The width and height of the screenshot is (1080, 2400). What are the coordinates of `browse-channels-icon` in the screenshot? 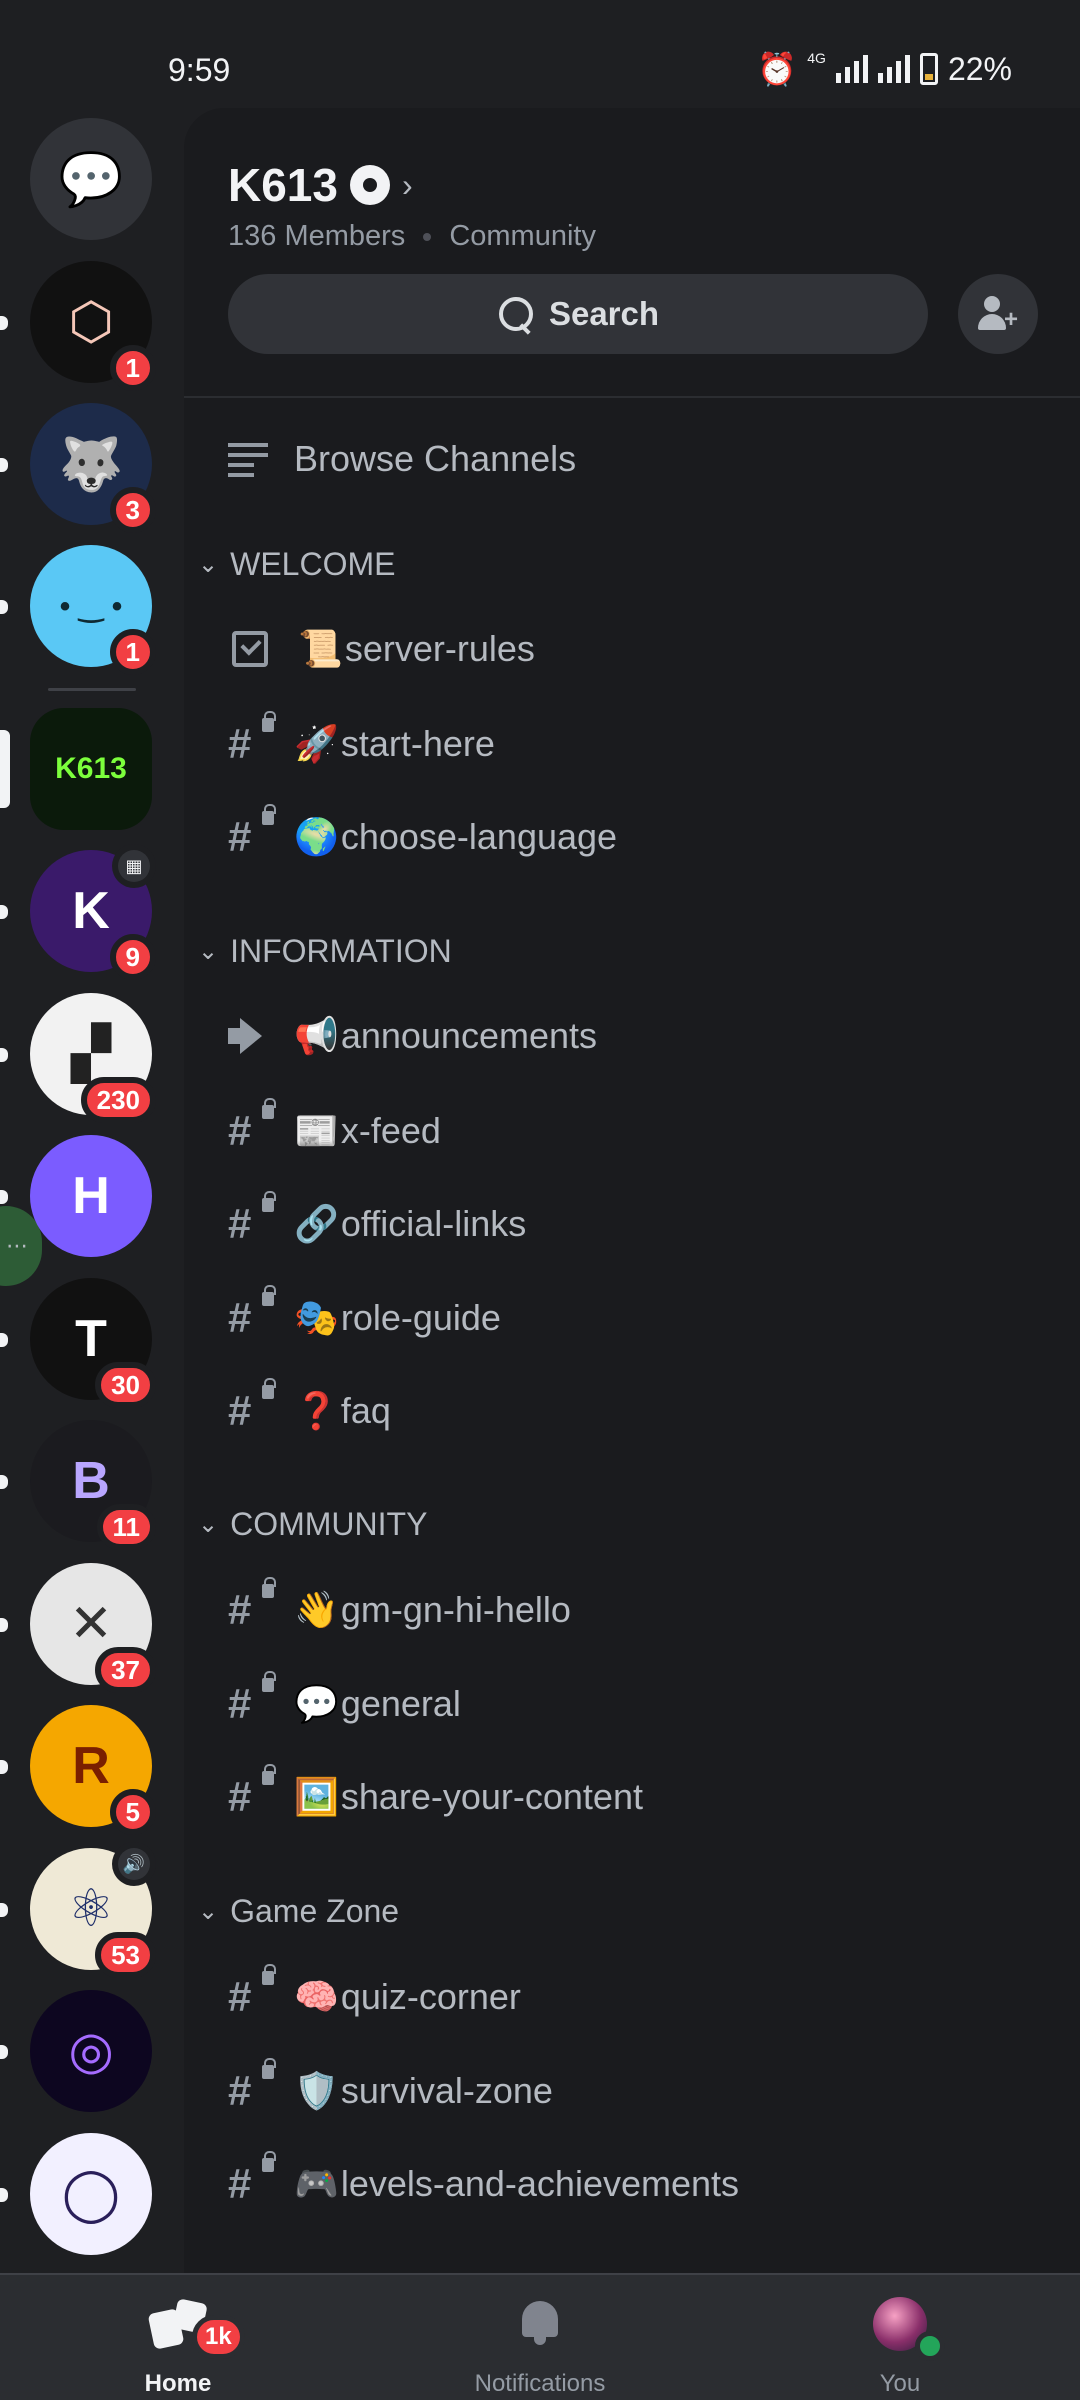 It's located at (248, 459).